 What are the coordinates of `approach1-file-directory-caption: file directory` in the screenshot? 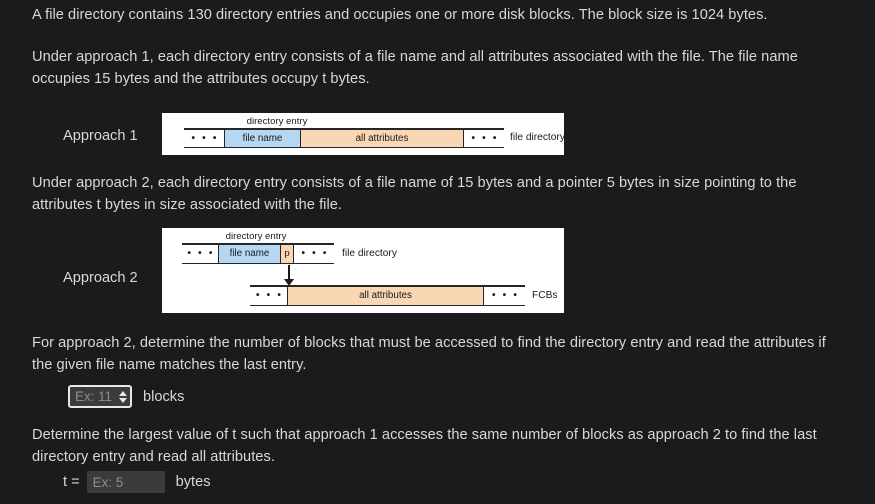 It's located at (537, 137).